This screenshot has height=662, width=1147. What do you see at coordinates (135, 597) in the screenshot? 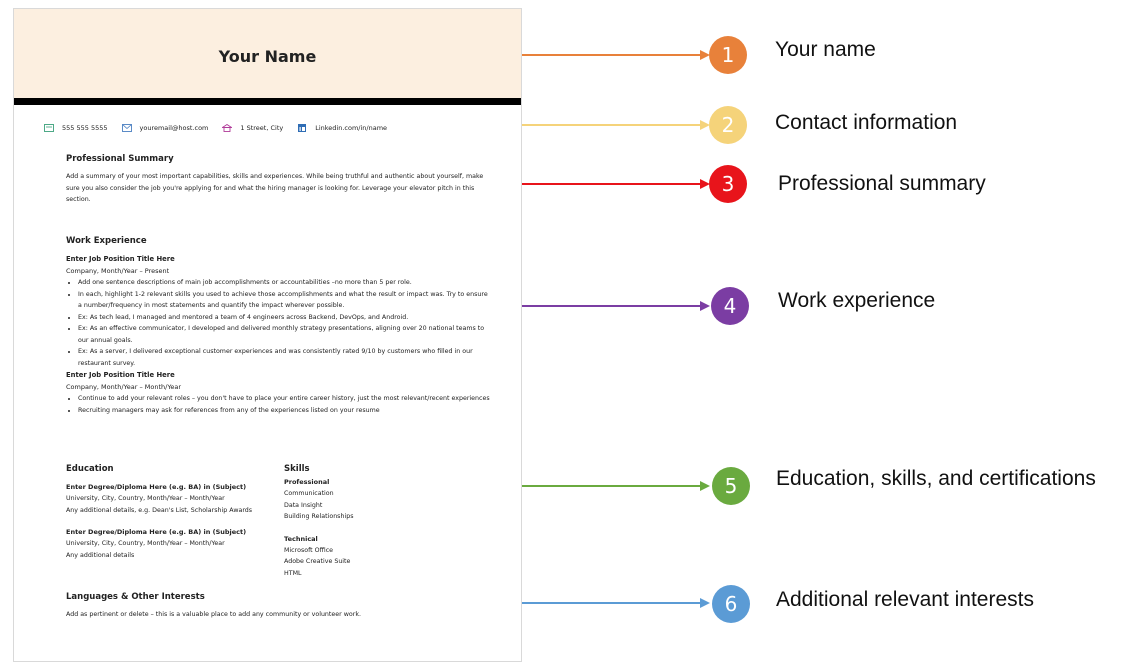
I see `interests-title: Languages & Other Interests` at bounding box center [135, 597].